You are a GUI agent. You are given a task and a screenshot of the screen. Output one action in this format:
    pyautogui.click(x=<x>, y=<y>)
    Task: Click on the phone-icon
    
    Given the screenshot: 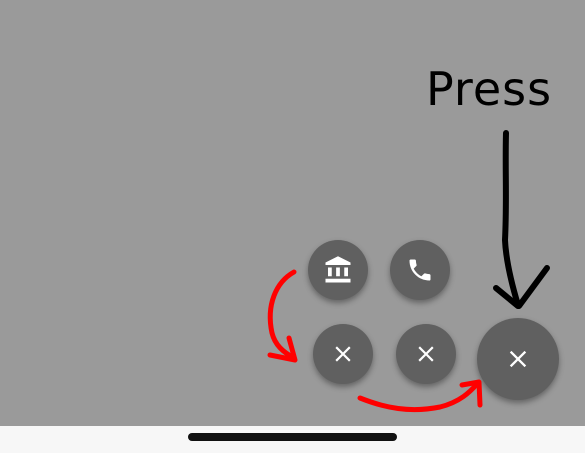 What is the action you would take?
    pyautogui.click(x=420, y=270)
    